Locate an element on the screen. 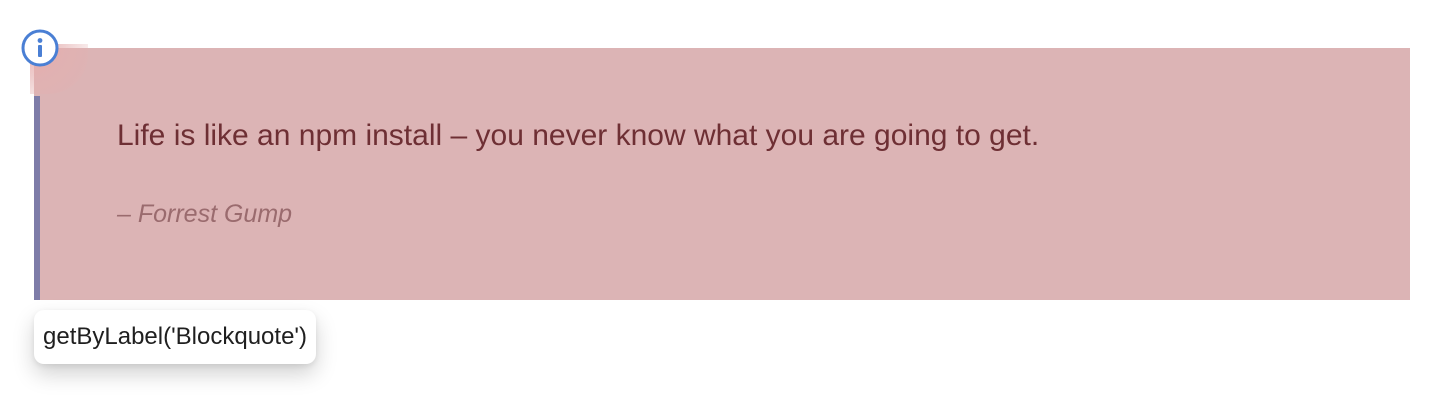 The width and height of the screenshot is (1448, 406). info-icon-graphic is located at coordinates (40, 48).